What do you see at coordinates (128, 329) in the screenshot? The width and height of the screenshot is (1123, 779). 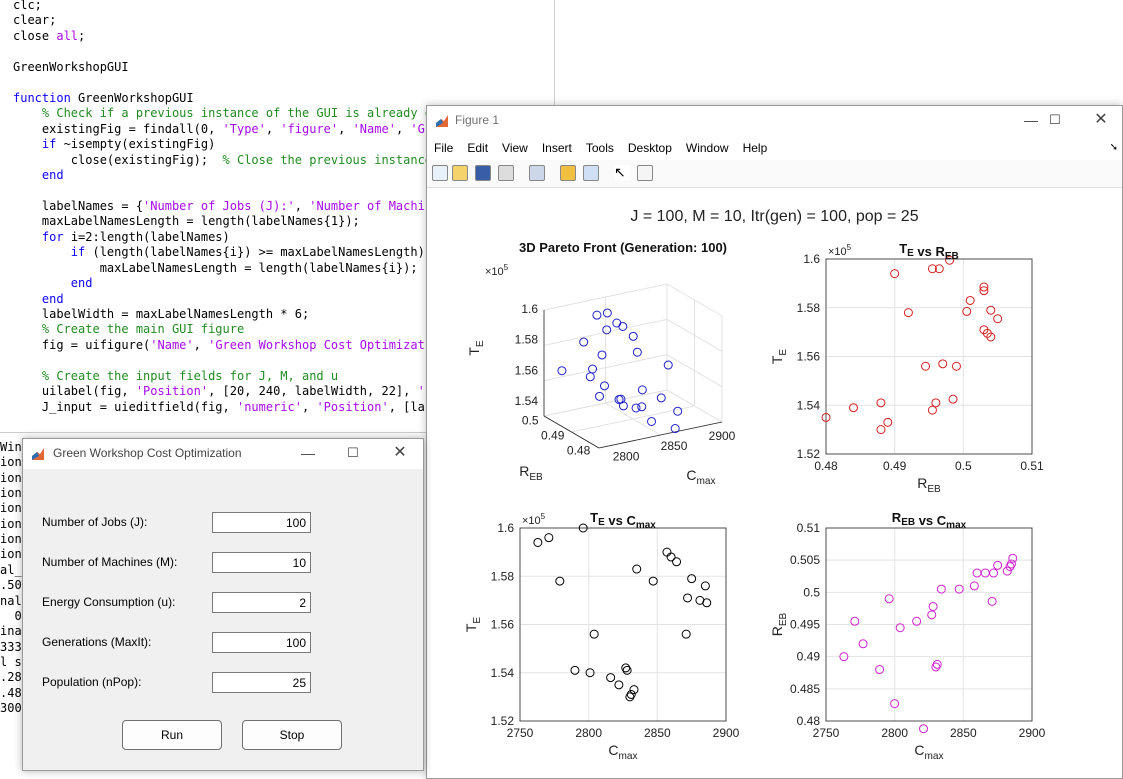 I see `code-line: % Create the main GUI figure` at bounding box center [128, 329].